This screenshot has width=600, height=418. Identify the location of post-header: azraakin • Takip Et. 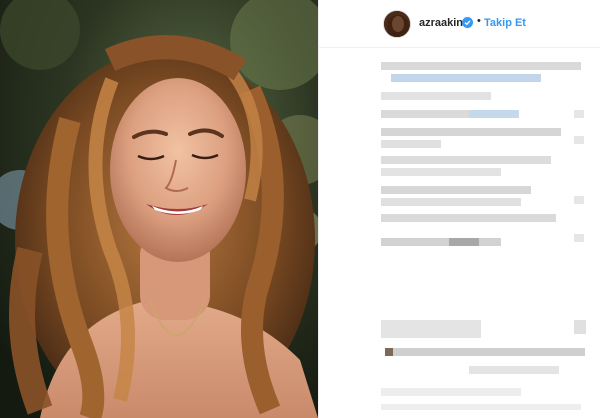
(459, 24).